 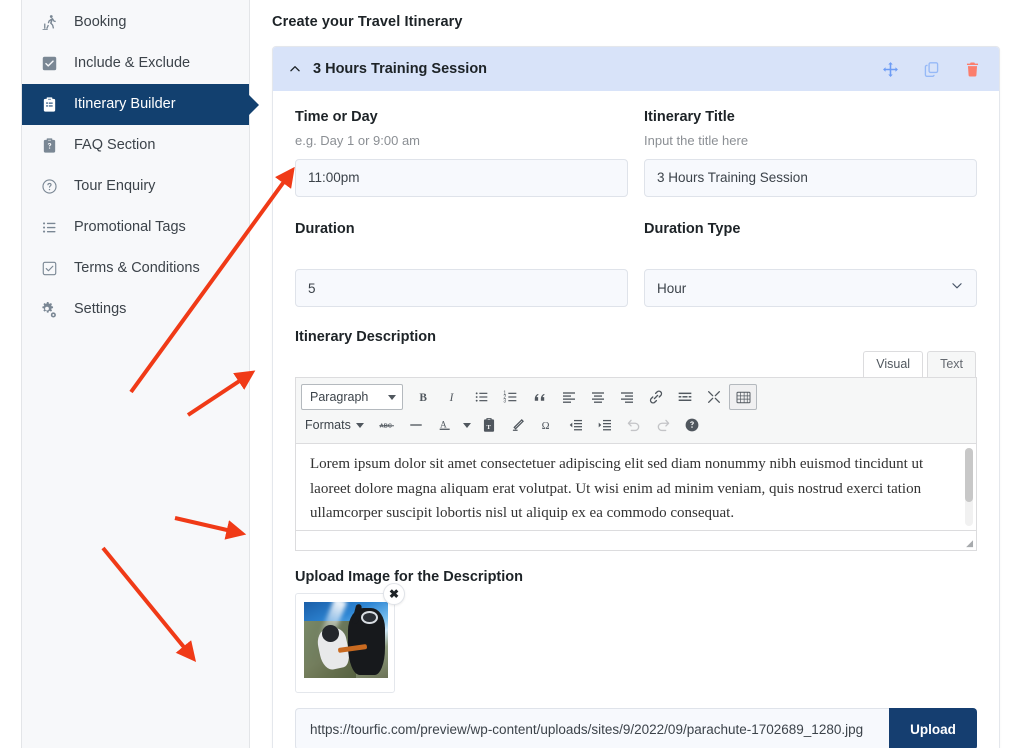 I want to click on outdent-icon, so click(x=576, y=425).